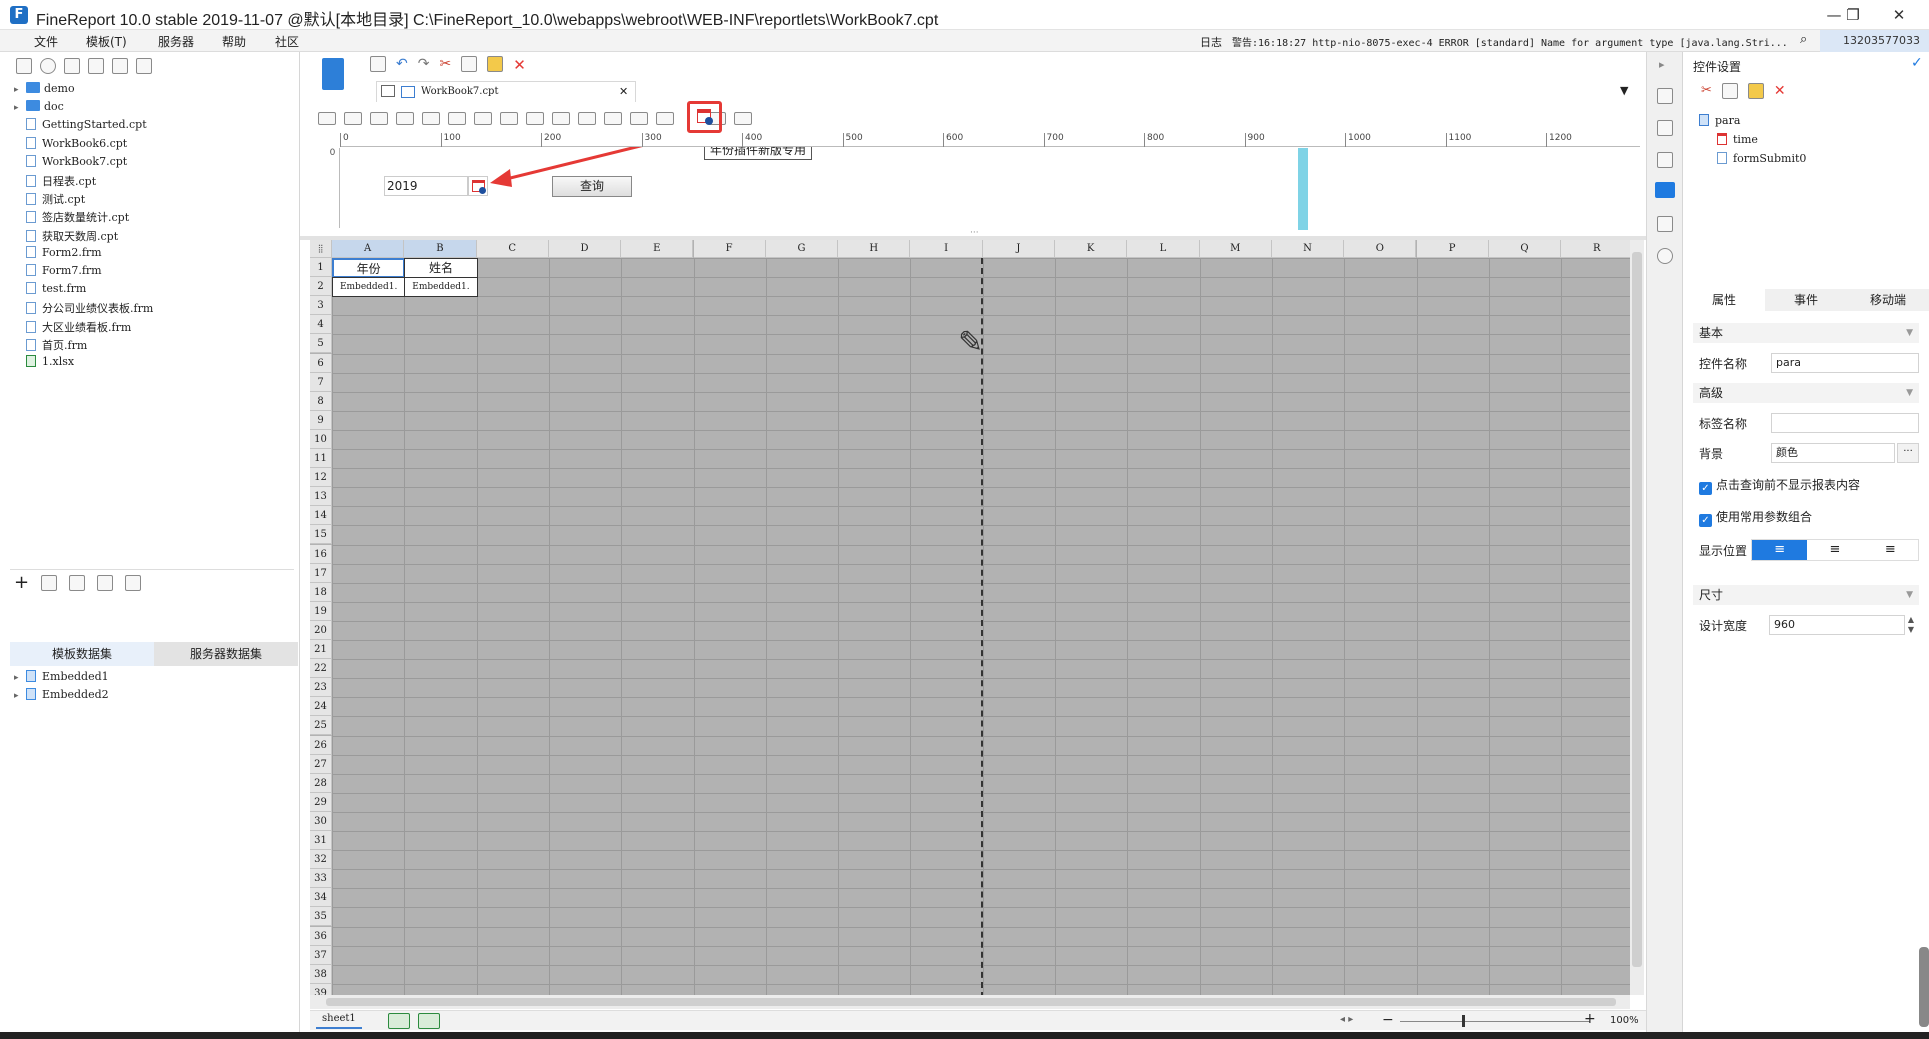  What do you see at coordinates (495, 64) in the screenshot?
I see `paste-icon` at bounding box center [495, 64].